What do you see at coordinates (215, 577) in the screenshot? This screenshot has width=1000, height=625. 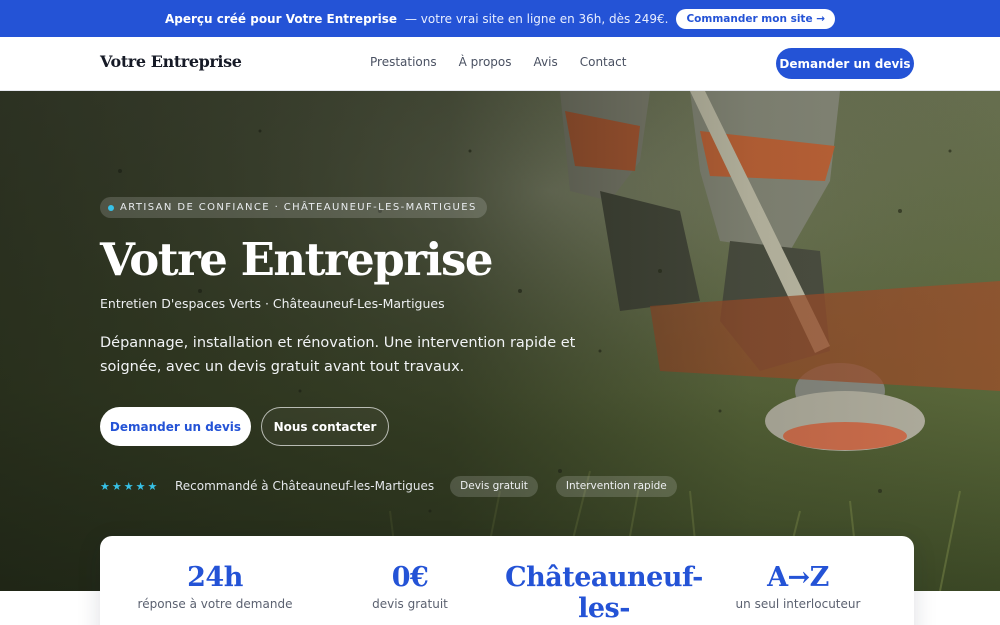 I see `stat-value: 24h` at bounding box center [215, 577].